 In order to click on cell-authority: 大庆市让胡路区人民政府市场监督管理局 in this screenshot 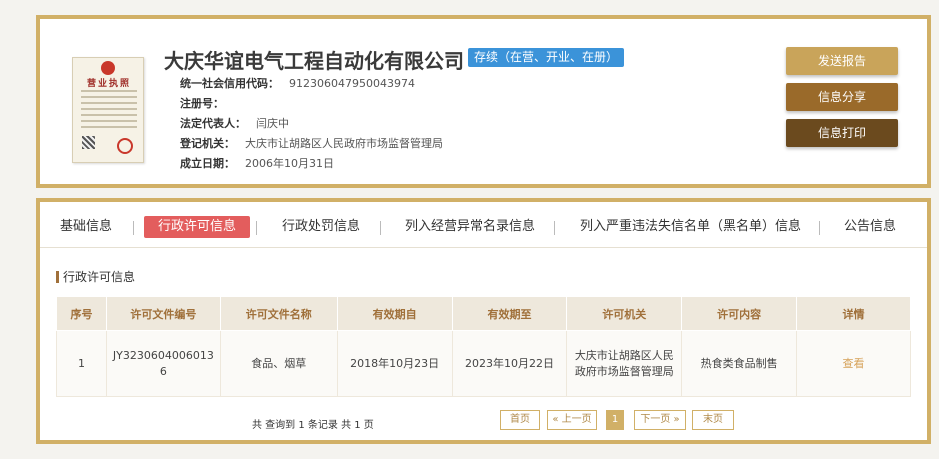, I will do `click(624, 363)`.